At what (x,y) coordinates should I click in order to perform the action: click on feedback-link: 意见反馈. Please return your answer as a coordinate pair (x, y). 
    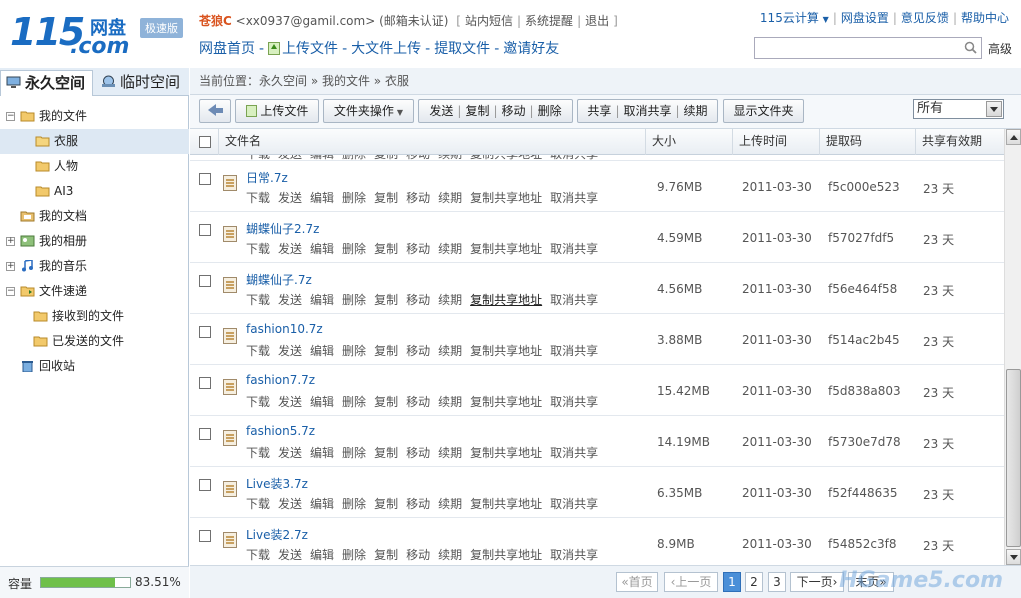
    Looking at the image, I should click on (925, 18).